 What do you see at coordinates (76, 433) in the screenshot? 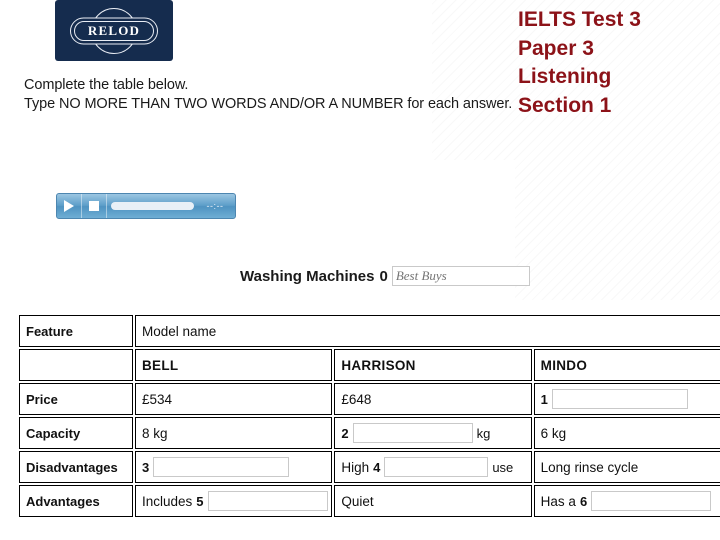
I see `row-label-capacity: Capacity` at bounding box center [76, 433].